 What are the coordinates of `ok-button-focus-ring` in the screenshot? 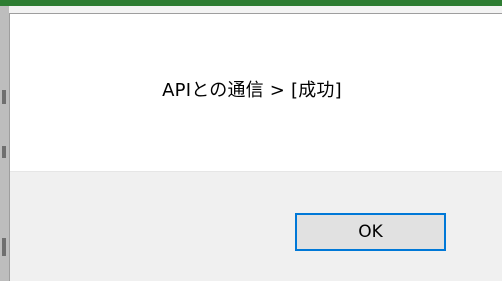 It's located at (370, 232).